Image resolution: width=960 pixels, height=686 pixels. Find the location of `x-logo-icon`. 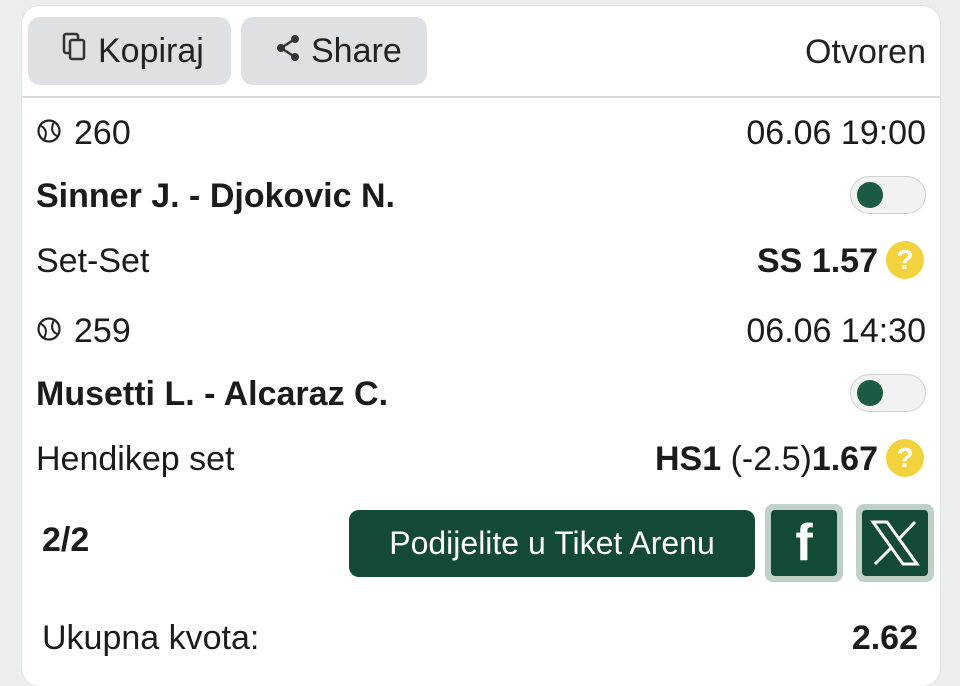

x-logo-icon is located at coordinates (895, 543).